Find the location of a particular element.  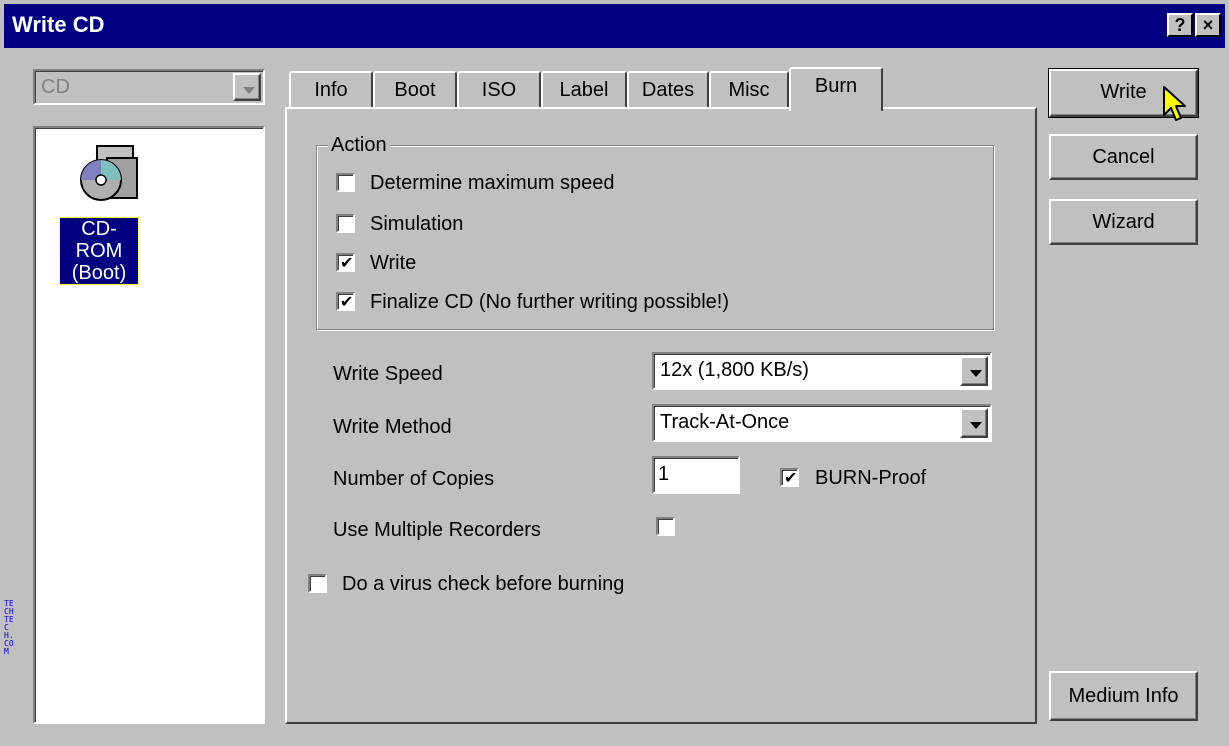

drive-selector-value: CD is located at coordinates (55, 87).